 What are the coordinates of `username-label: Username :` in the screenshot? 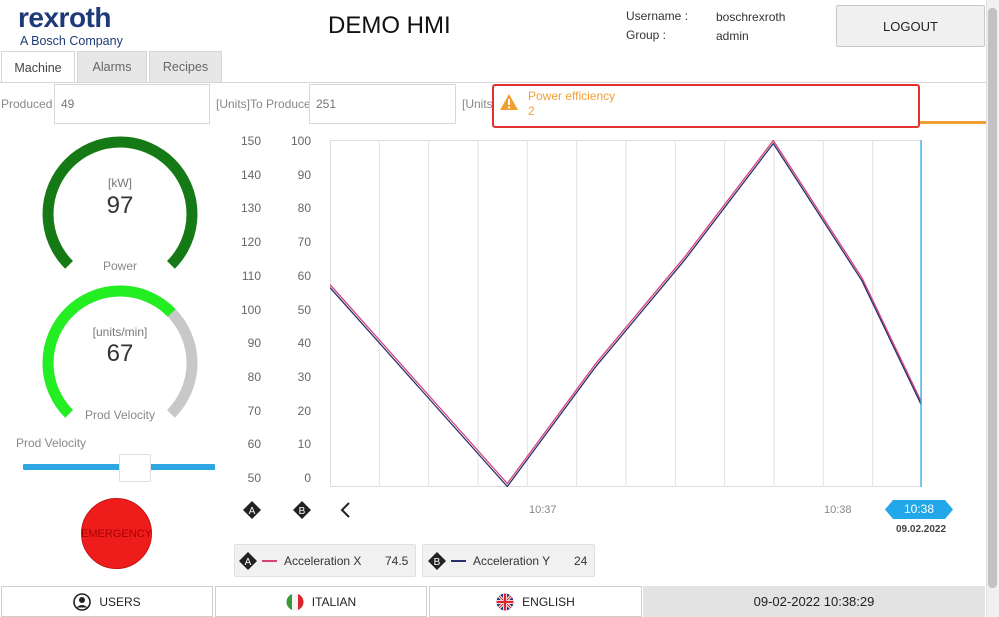 It's located at (657, 16).